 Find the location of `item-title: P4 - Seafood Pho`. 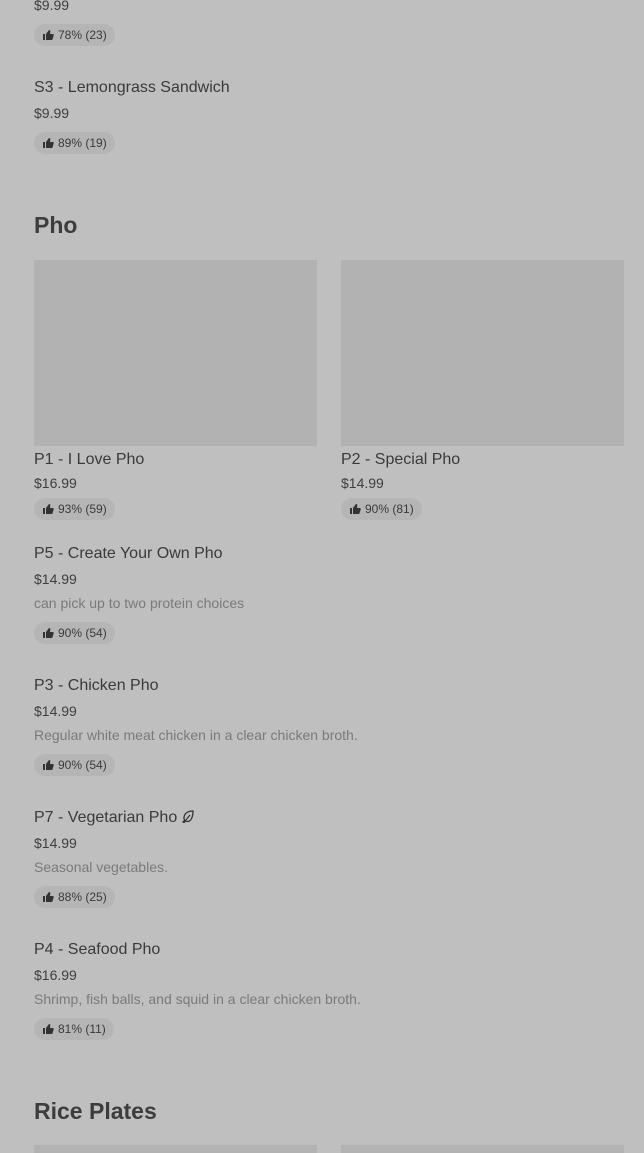

item-title: P4 - Seafood Pho is located at coordinates (97, 950).